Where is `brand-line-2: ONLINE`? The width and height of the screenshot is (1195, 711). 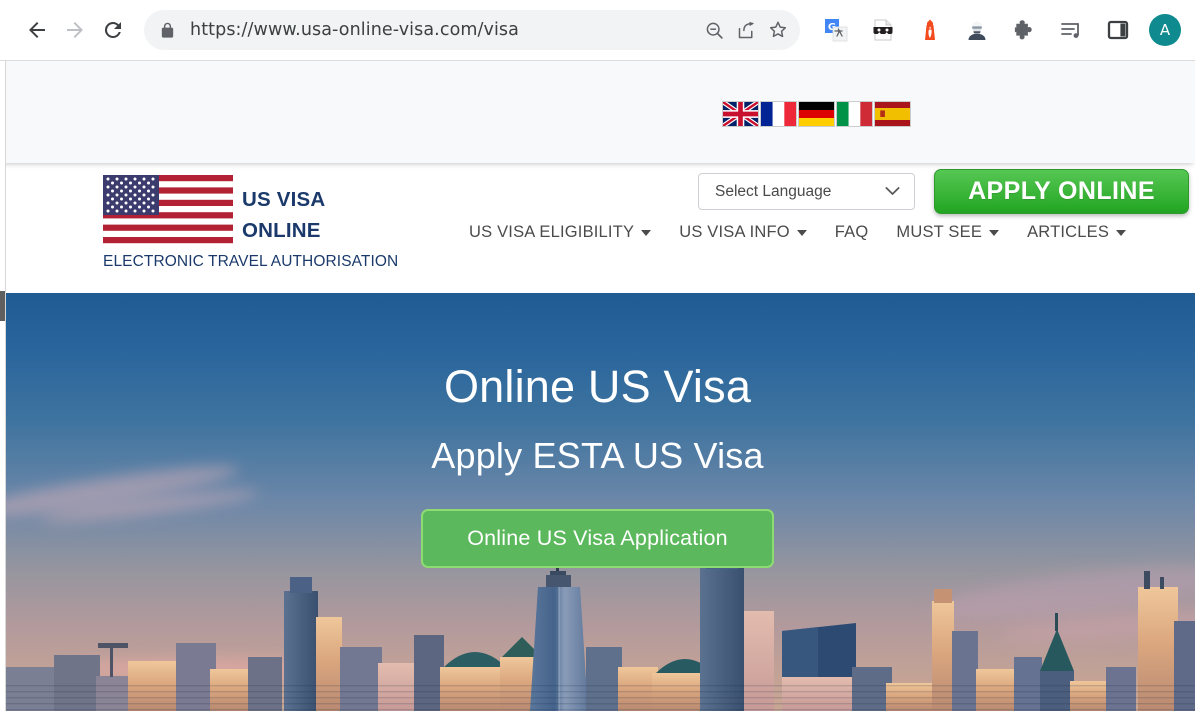 brand-line-2: ONLINE is located at coordinates (281, 230).